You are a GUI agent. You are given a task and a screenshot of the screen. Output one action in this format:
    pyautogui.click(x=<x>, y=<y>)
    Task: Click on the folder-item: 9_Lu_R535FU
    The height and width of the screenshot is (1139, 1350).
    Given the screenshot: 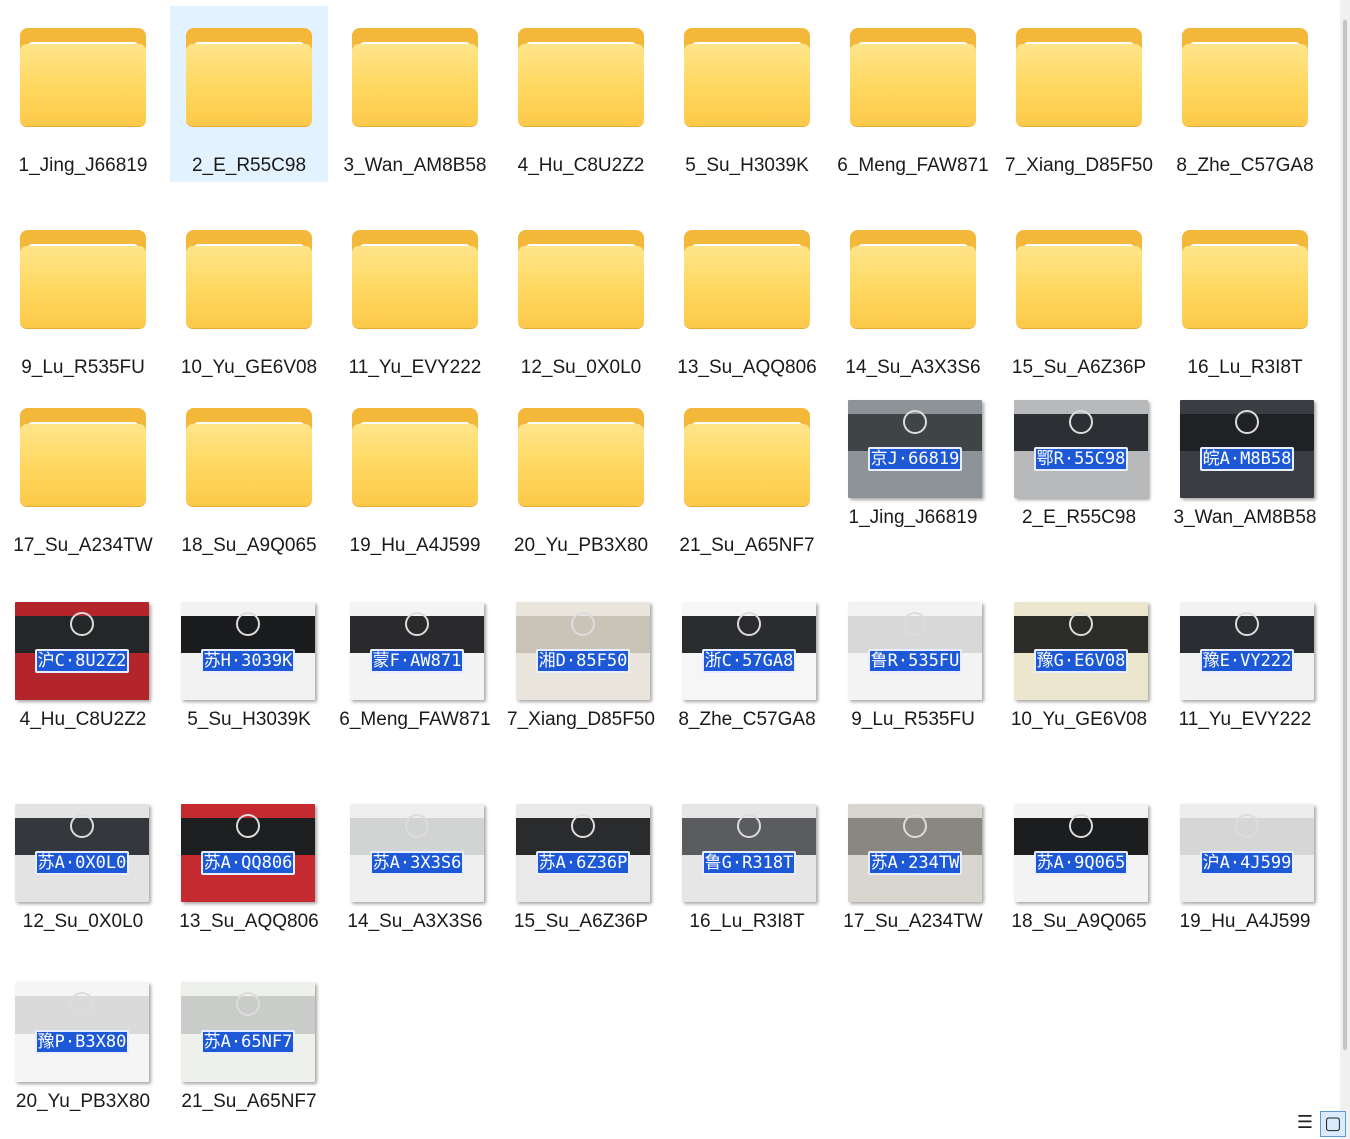 What is the action you would take?
    pyautogui.click(x=83, y=310)
    